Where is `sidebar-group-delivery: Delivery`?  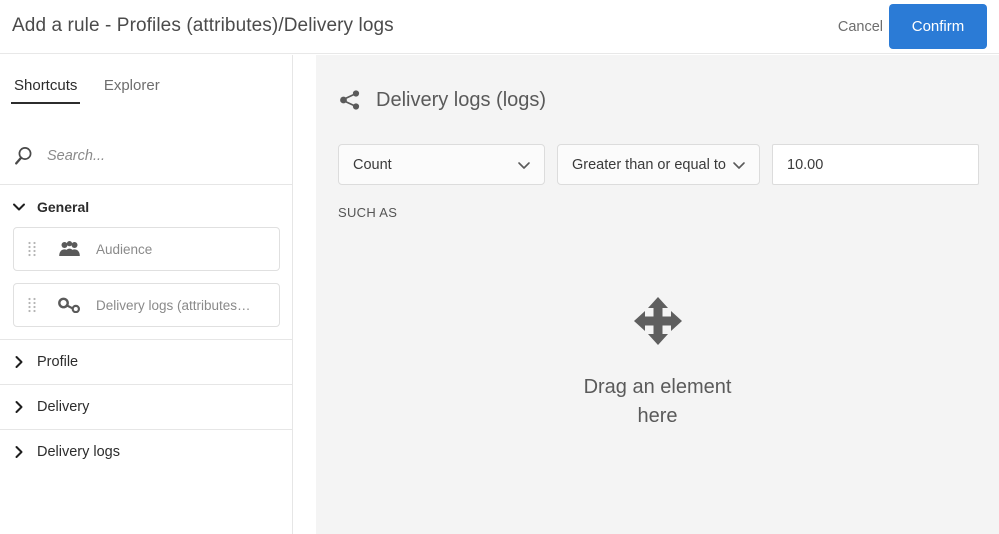
sidebar-group-delivery: Delivery is located at coordinates (146, 406).